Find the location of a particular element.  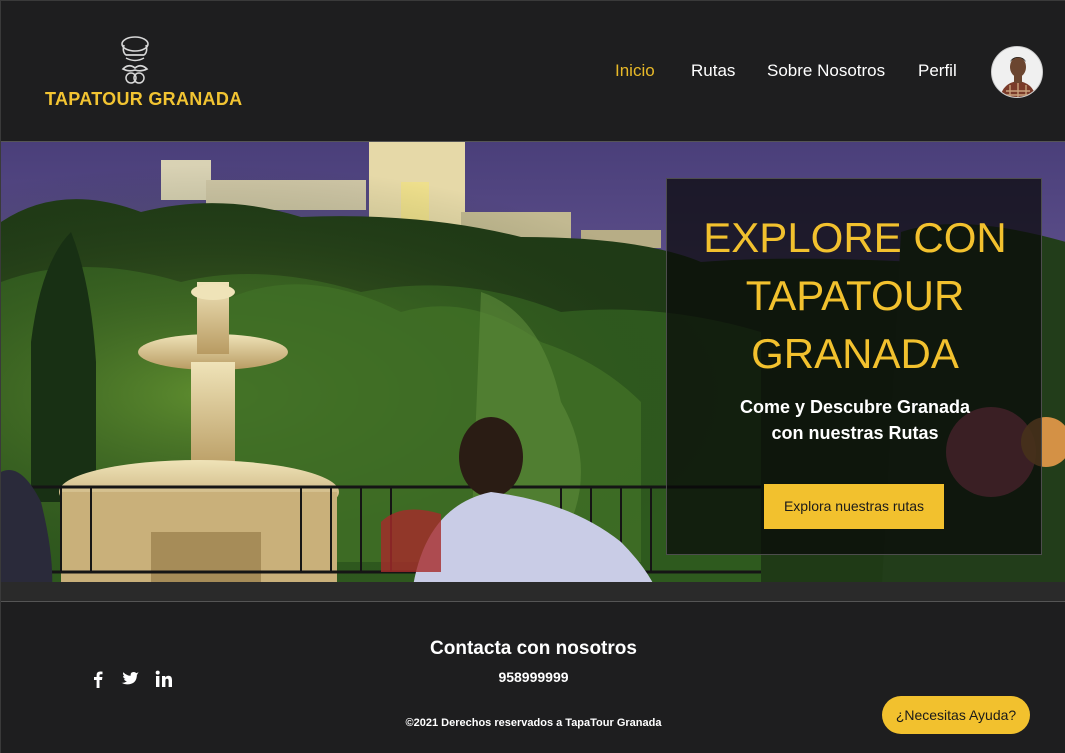

hero-title-line: EXPLORE CON is located at coordinates (855, 237).